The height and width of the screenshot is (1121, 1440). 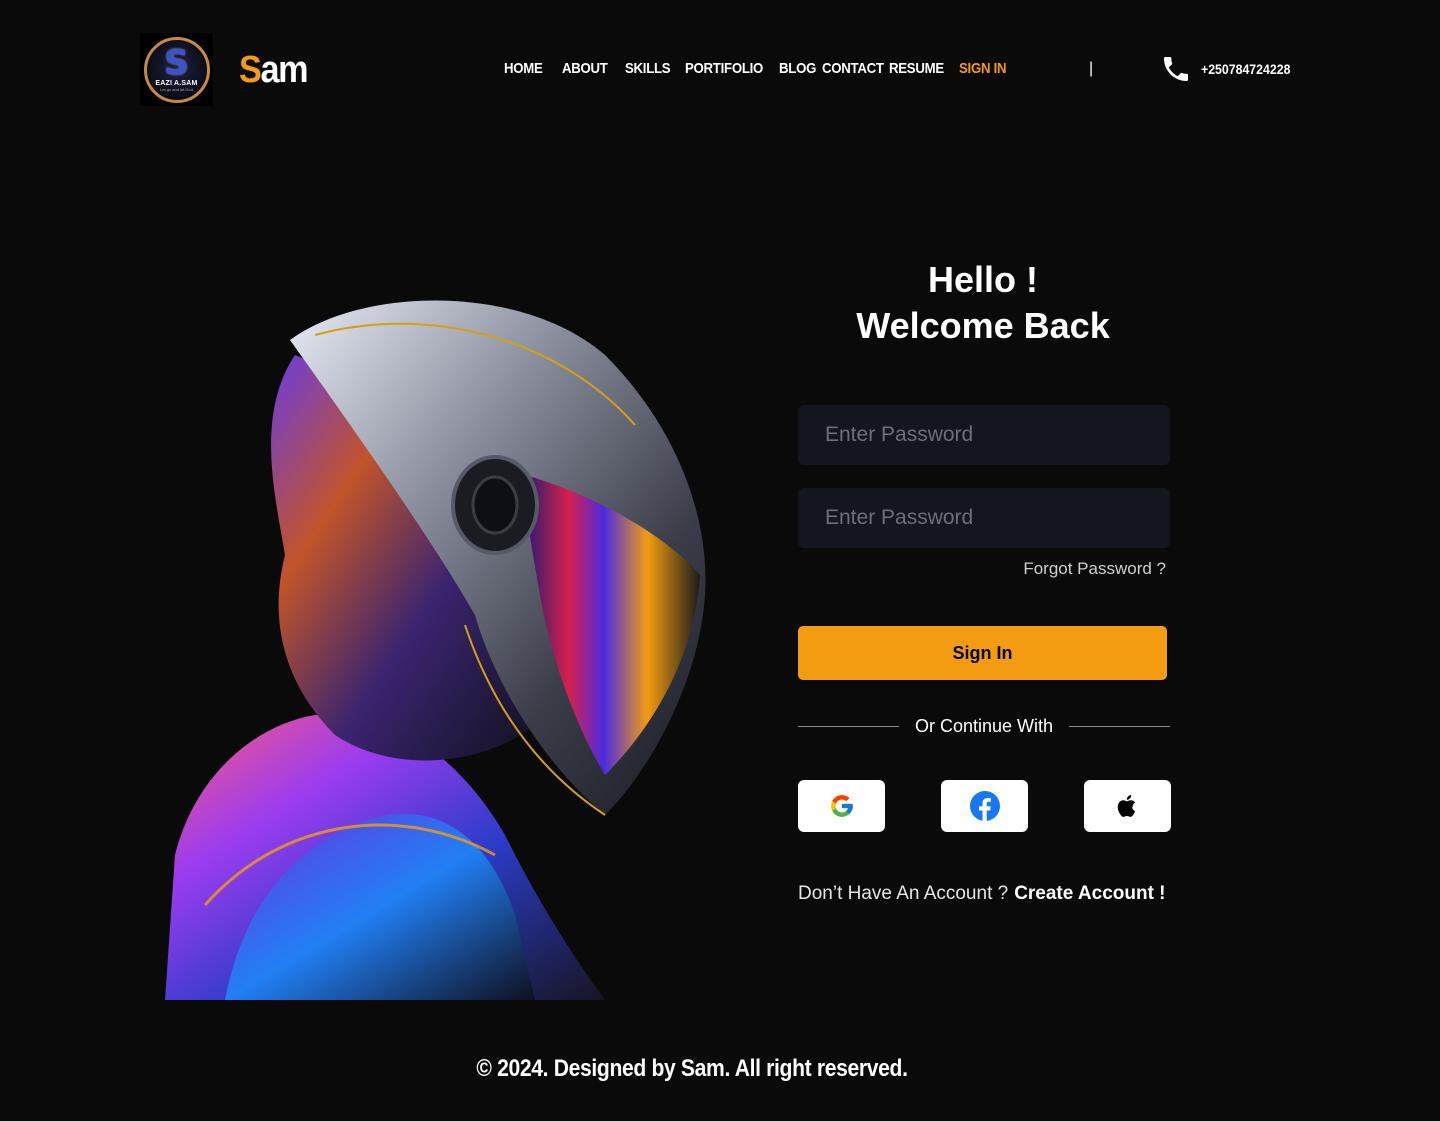 What do you see at coordinates (797, 68) in the screenshot?
I see `nav-blog: BLOG` at bounding box center [797, 68].